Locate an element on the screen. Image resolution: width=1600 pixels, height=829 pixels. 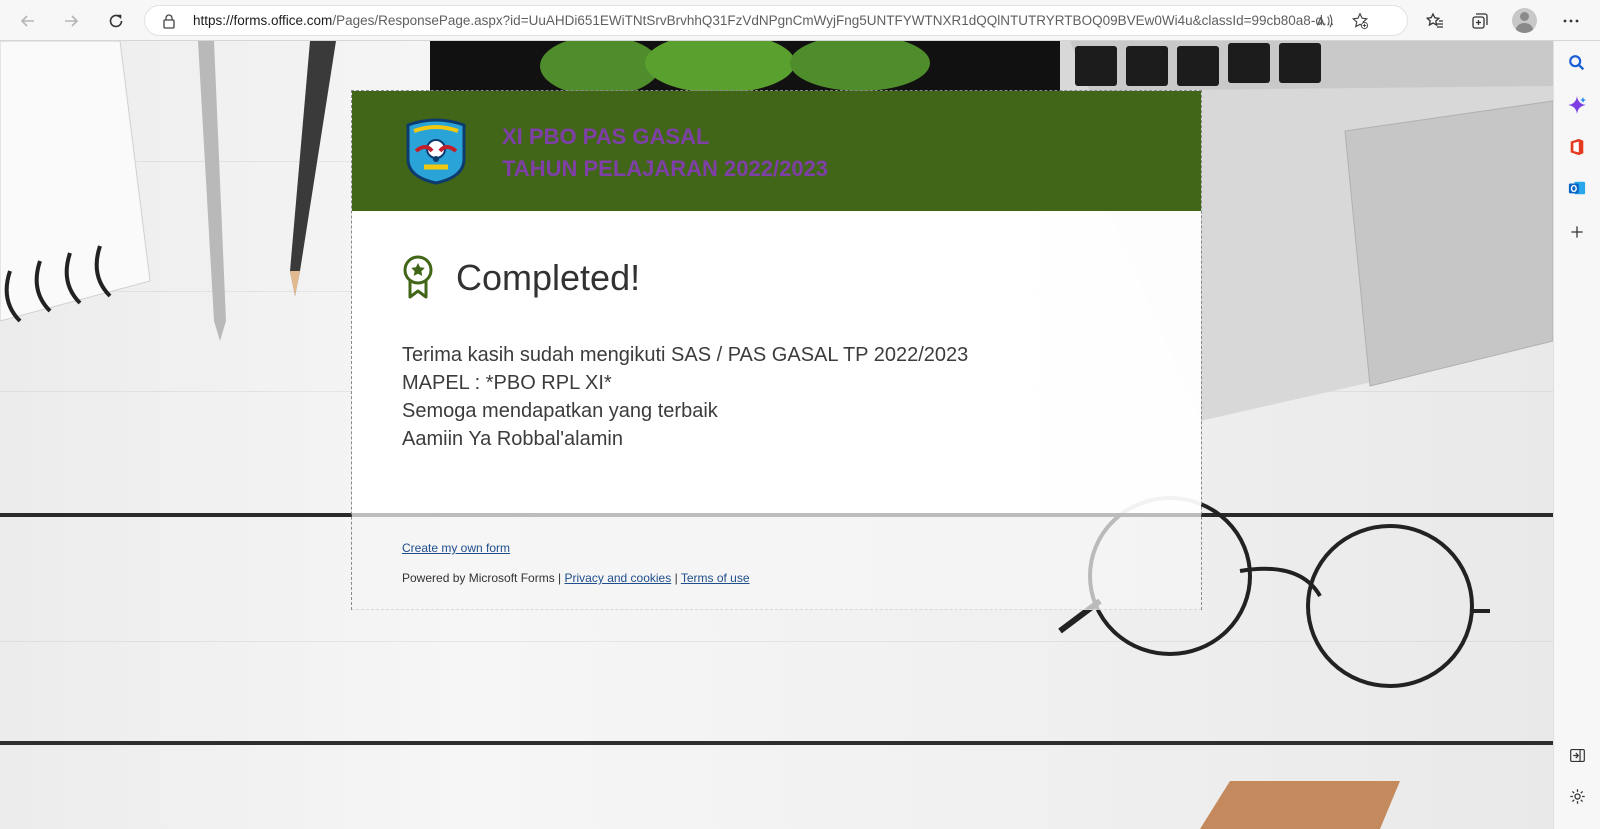
message-line-2: MAPEL : *PBO RPL XI* is located at coordinates (507, 383).